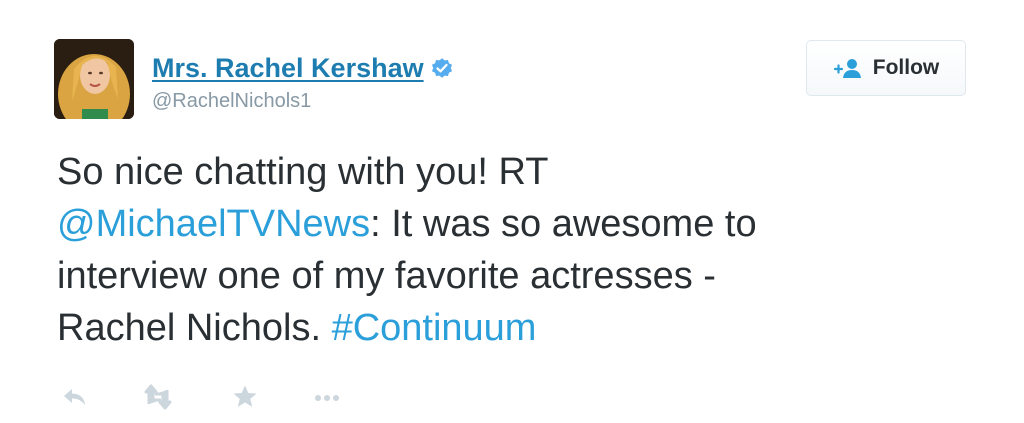  I want to click on tweet-line-2: @MichaelTVNews: It was so awesome to, so click(507, 224).